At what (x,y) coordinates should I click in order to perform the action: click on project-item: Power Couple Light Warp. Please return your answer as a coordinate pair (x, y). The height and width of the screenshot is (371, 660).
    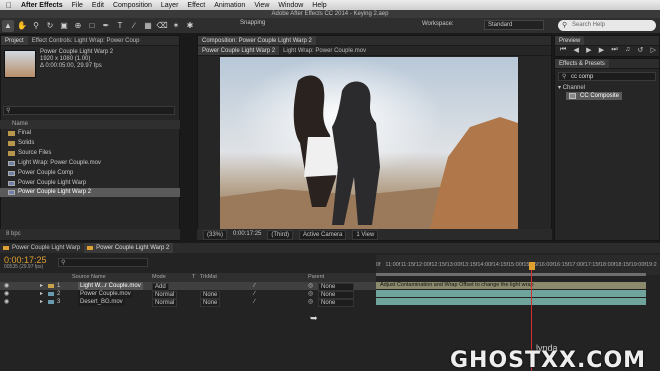
    Looking at the image, I should click on (90, 183).